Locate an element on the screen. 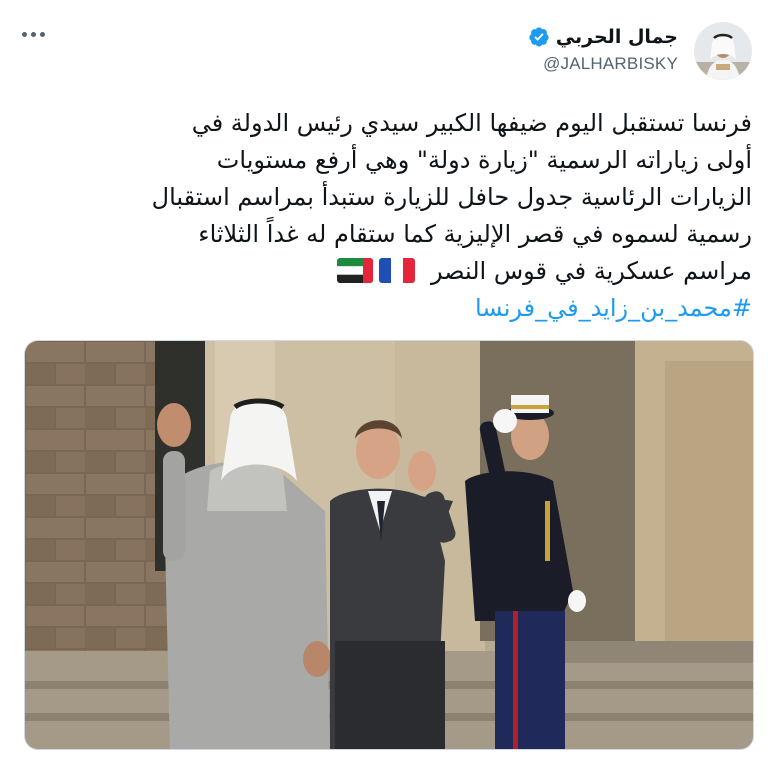 This screenshot has width=768, height=773. avatar-image is located at coordinates (723, 51).